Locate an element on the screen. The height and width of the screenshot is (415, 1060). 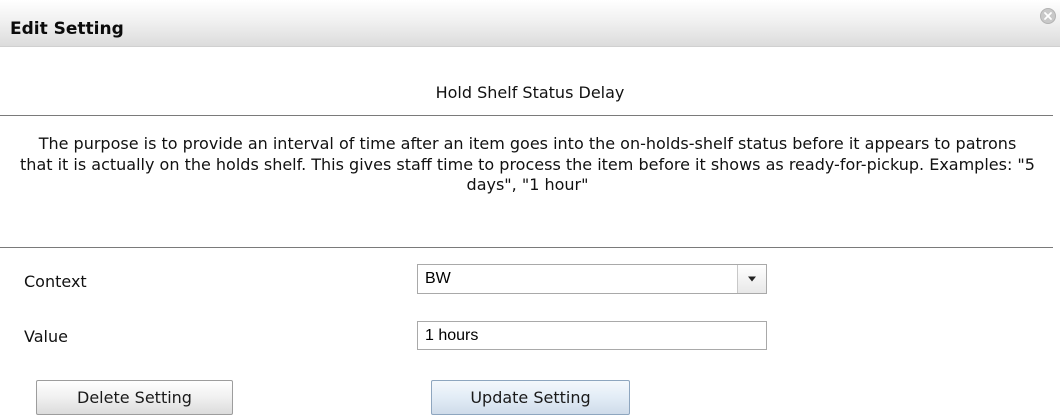
update-setting-button: Update Setting is located at coordinates (530, 397).